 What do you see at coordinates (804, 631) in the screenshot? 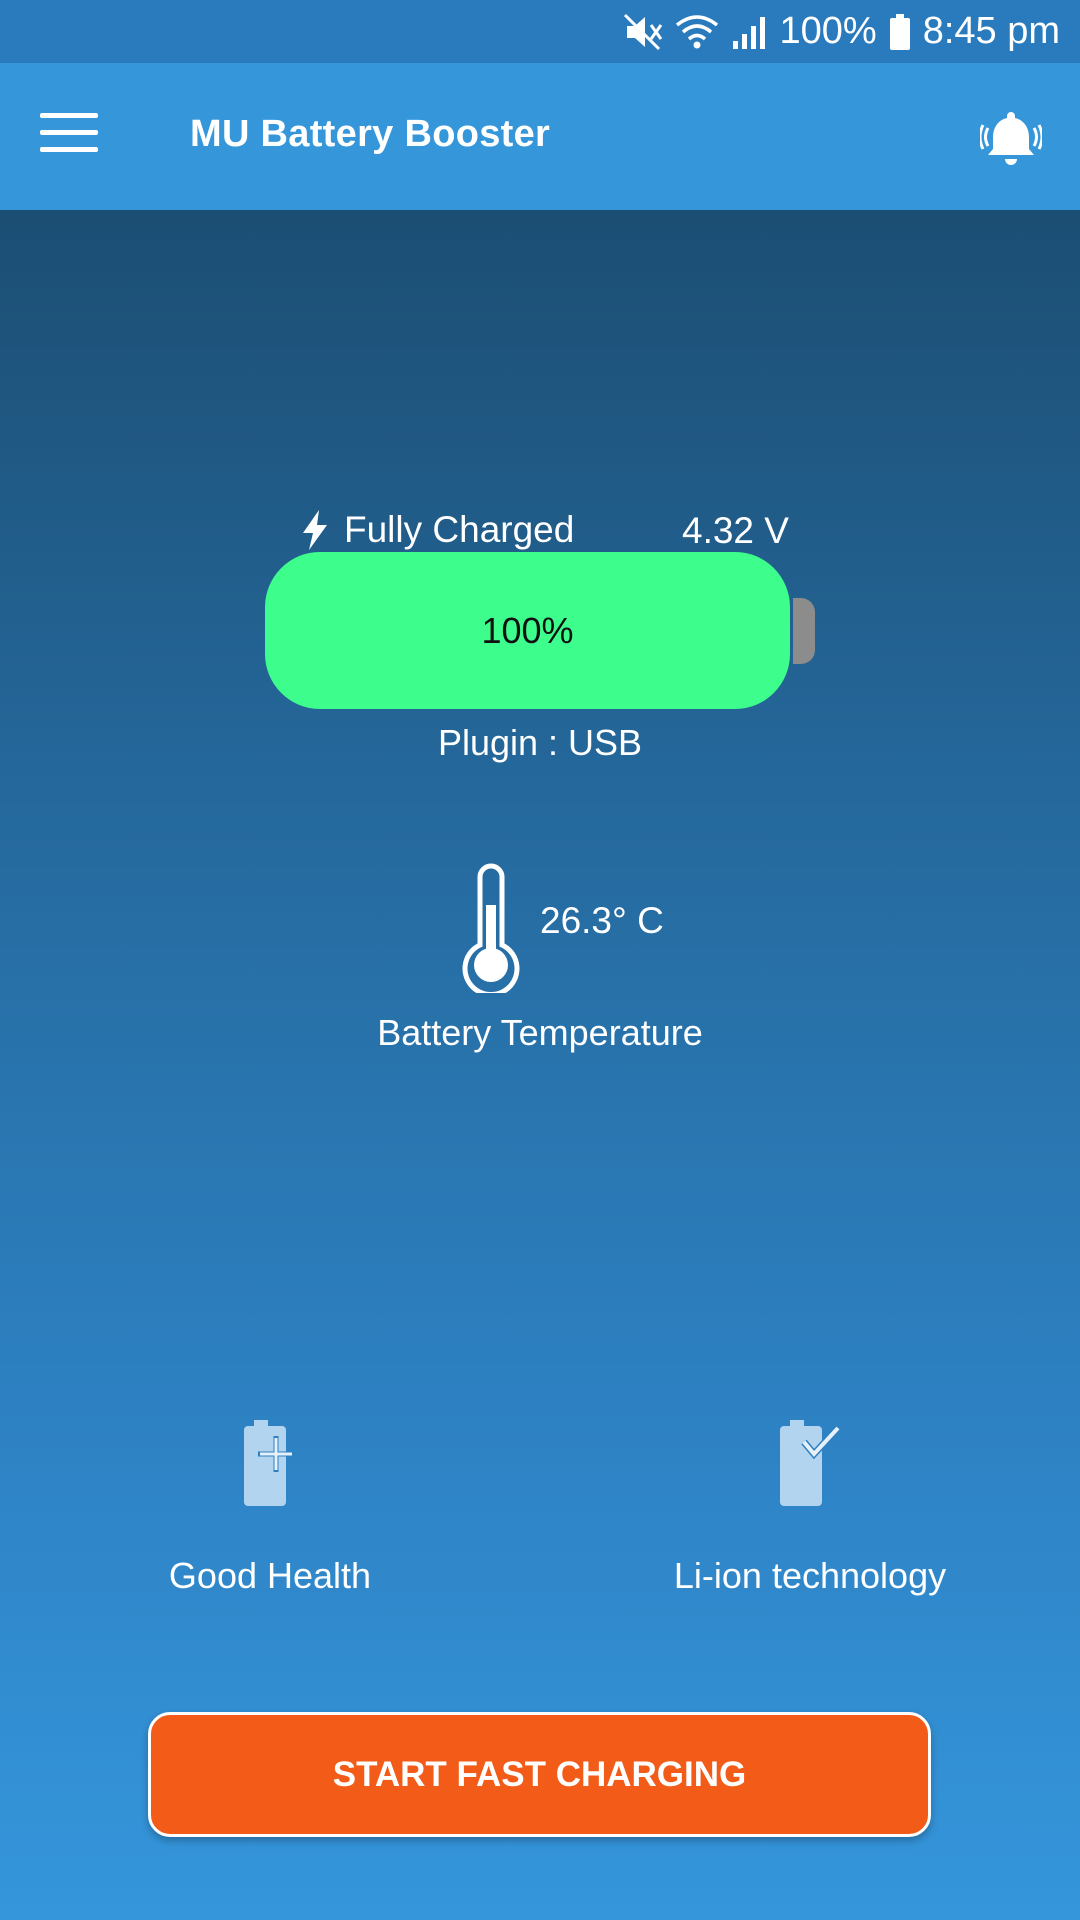
I see `battery-terminal` at bounding box center [804, 631].